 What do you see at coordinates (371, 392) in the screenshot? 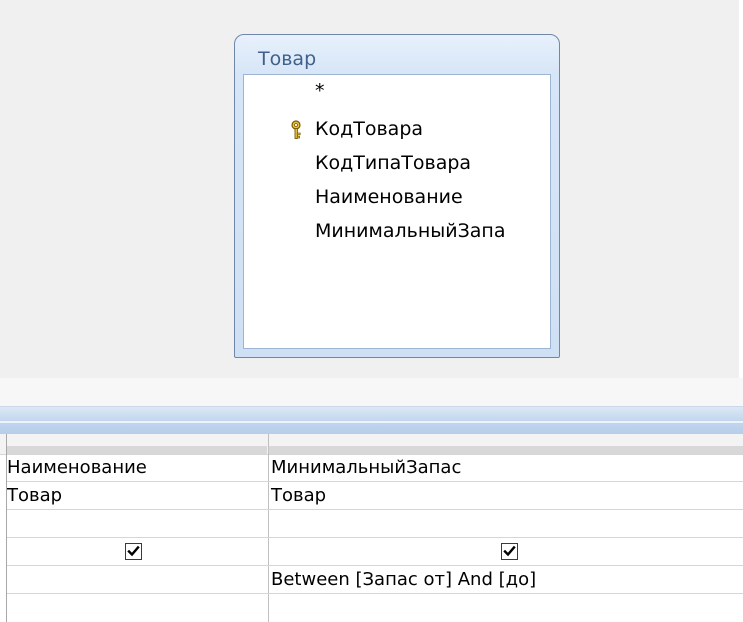
I see `pane-gap` at bounding box center [371, 392].